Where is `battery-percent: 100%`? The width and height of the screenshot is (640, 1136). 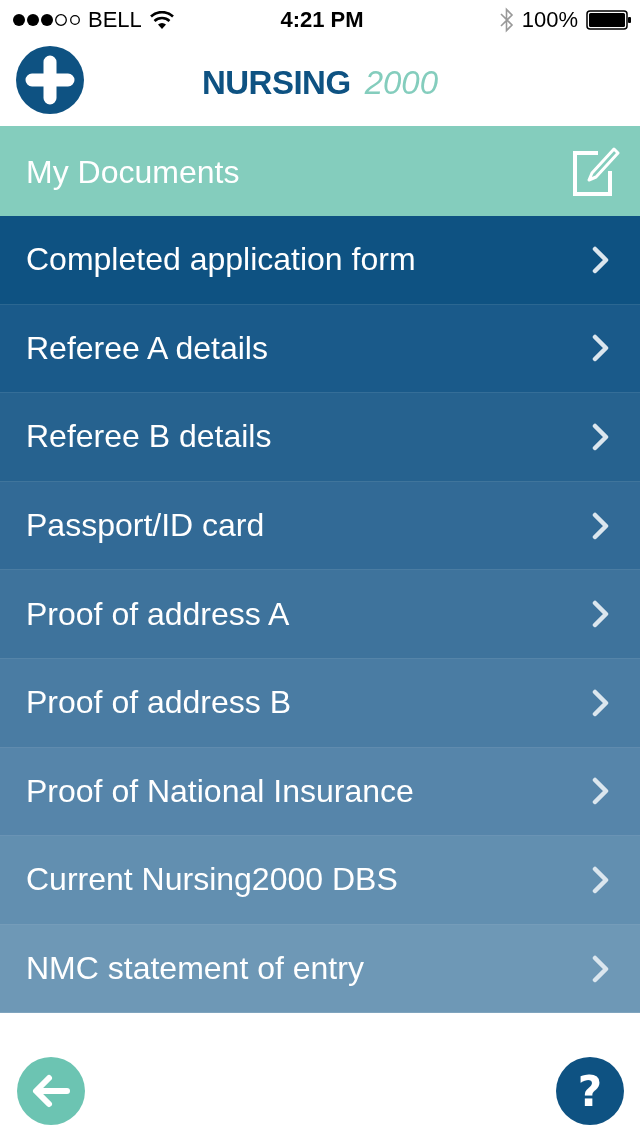 battery-percent: 100% is located at coordinates (549, 20).